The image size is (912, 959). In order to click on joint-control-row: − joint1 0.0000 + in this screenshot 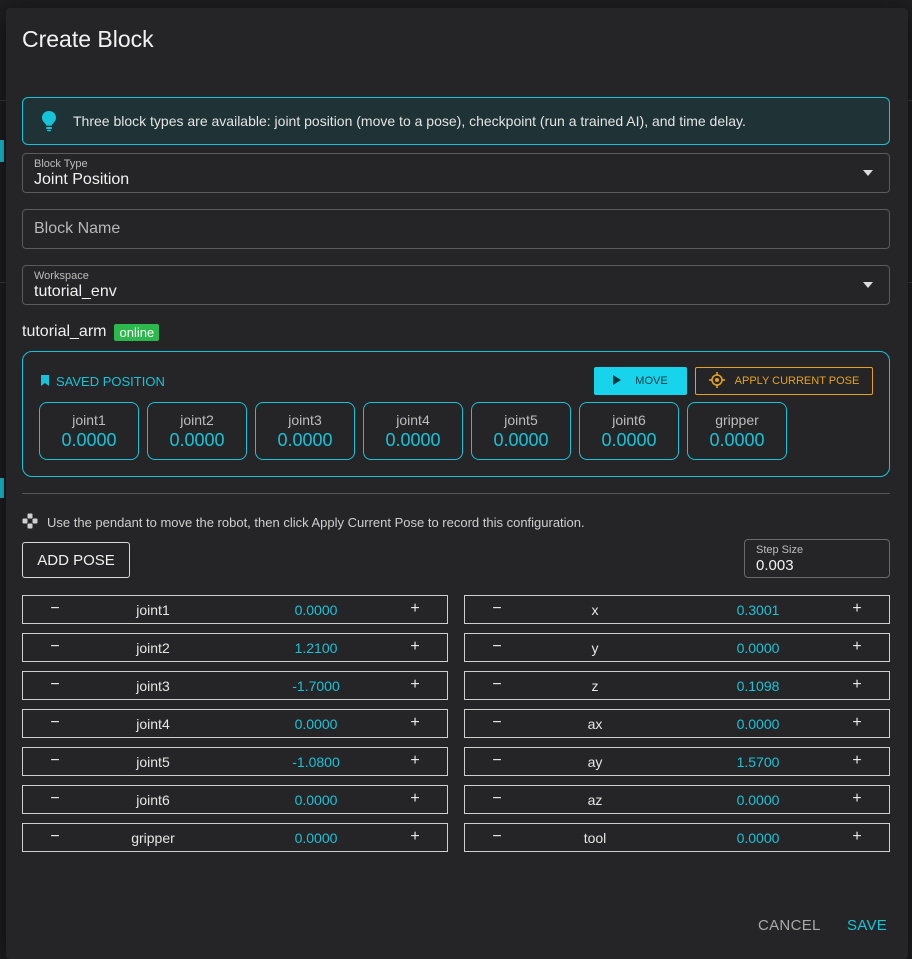, I will do `click(235, 609)`.